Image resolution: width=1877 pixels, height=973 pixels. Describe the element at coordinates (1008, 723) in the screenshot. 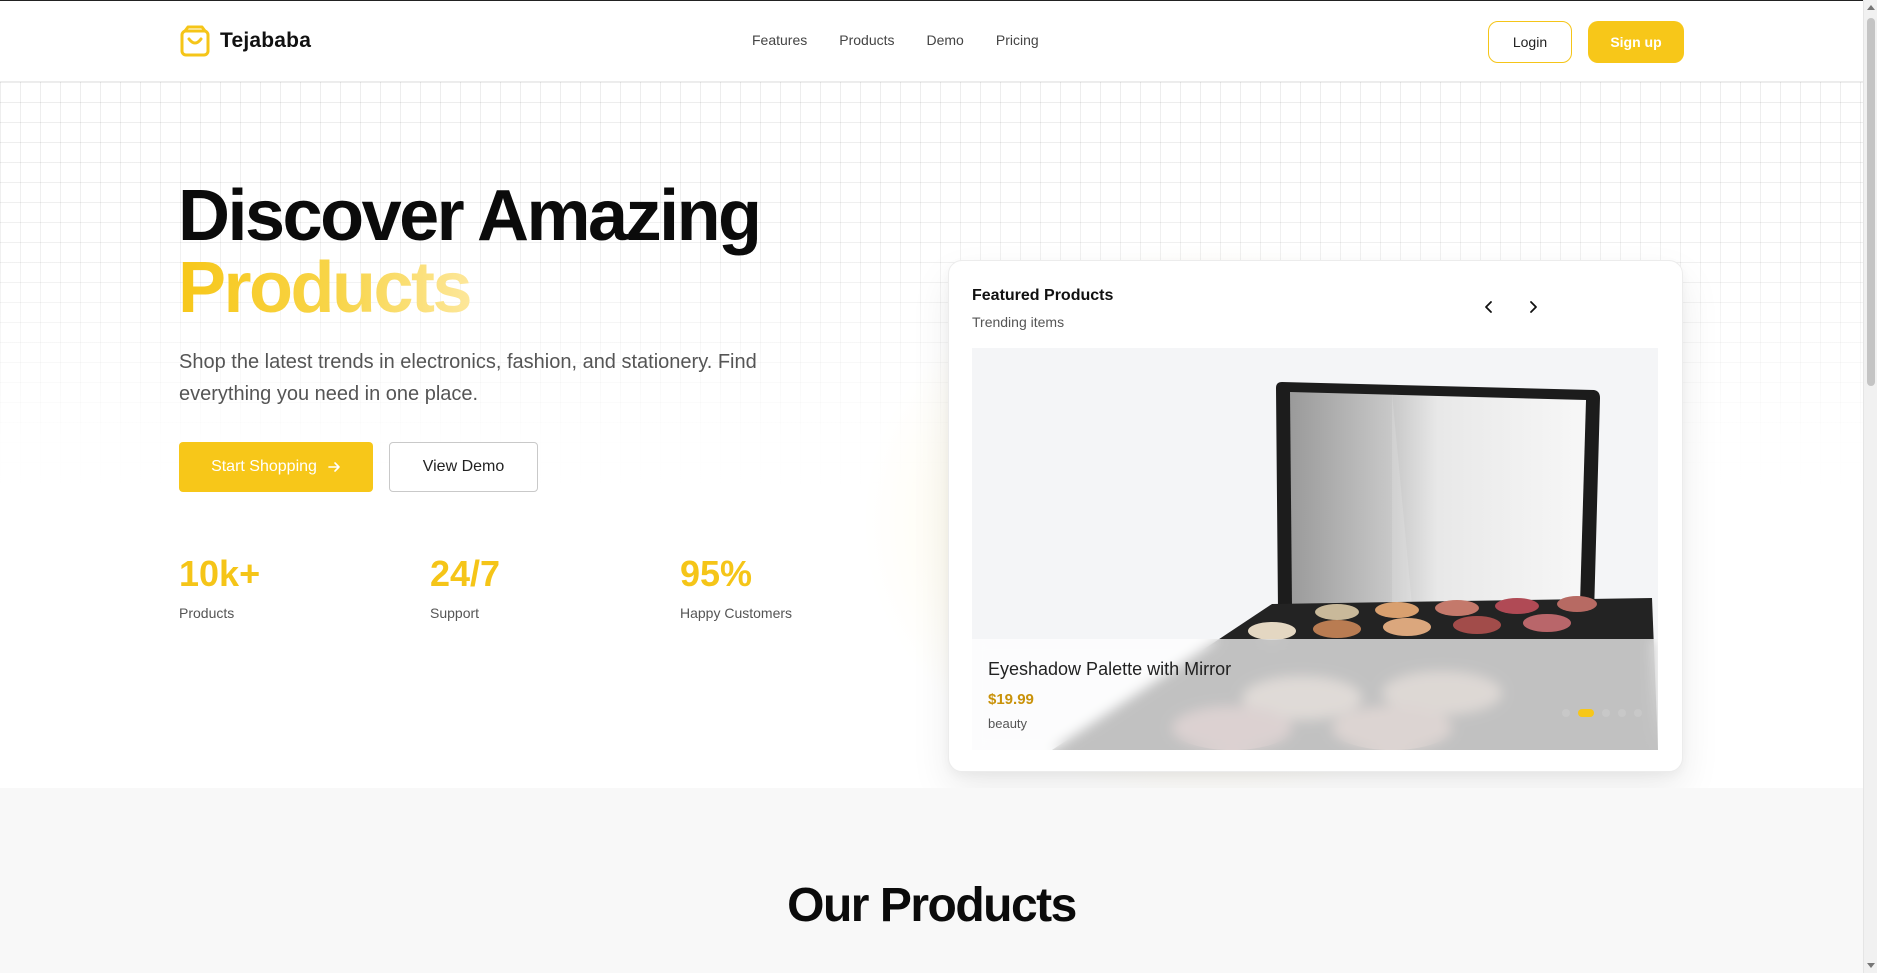

I see `product-category: beauty` at that location.